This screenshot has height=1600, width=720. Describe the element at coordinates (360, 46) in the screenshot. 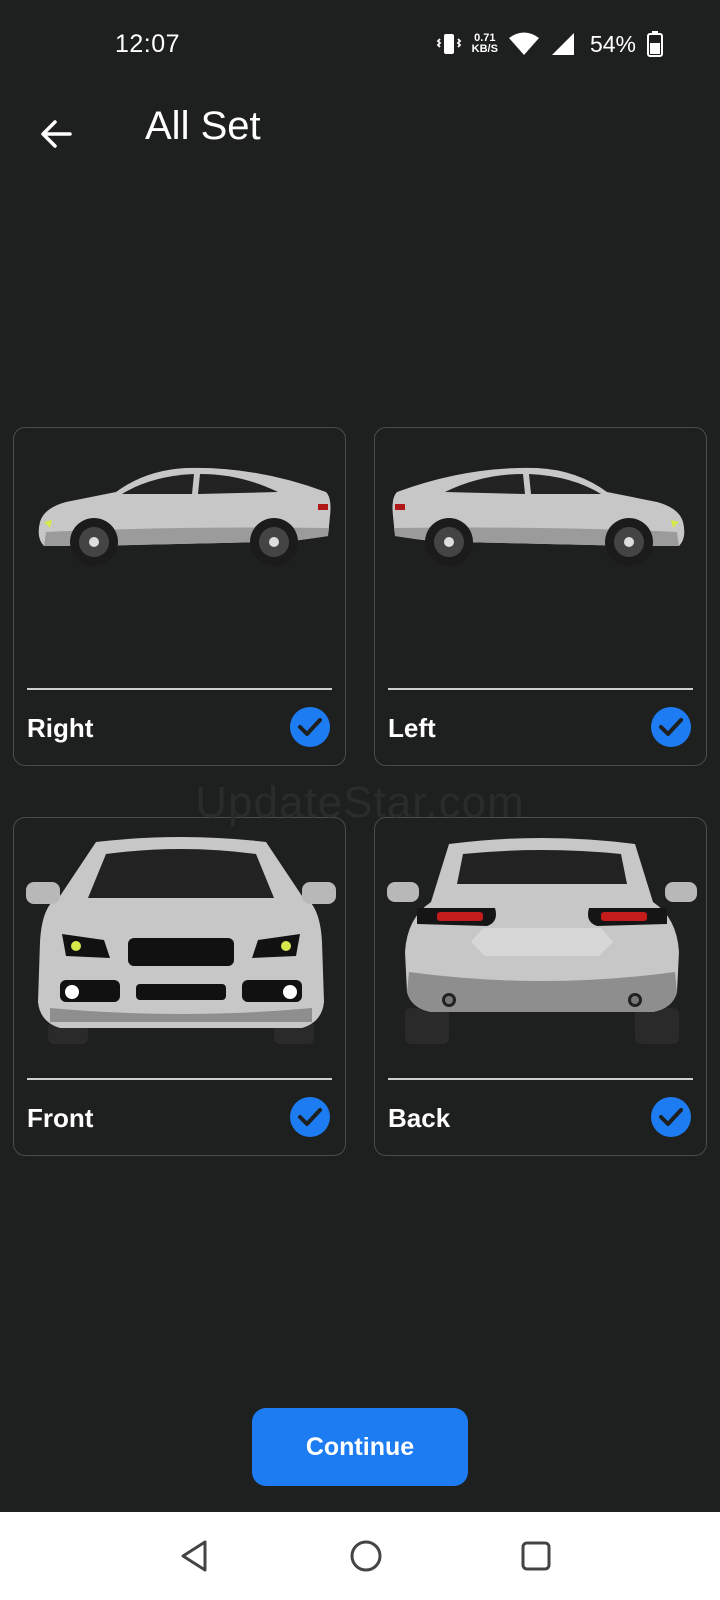

I see `status-bar: 12:07 0.71 KB/S 54%` at that location.